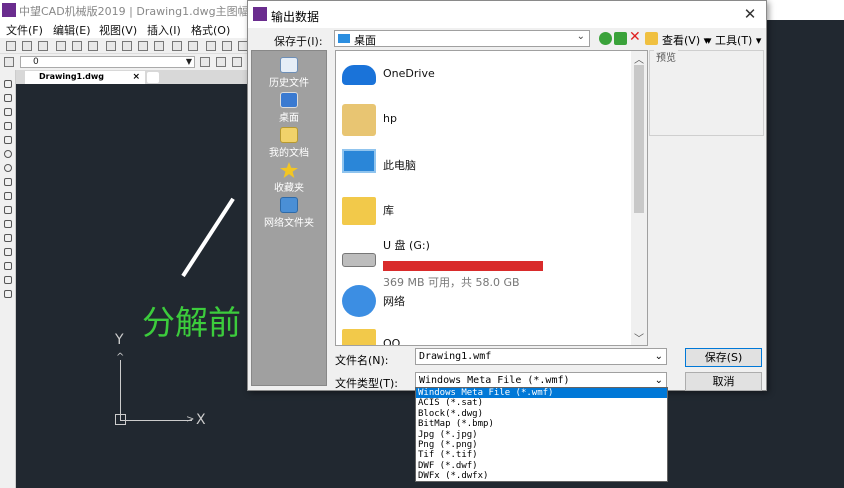 This screenshot has width=844, height=488. What do you see at coordinates (193, 46) in the screenshot?
I see `redo-icon` at bounding box center [193, 46].